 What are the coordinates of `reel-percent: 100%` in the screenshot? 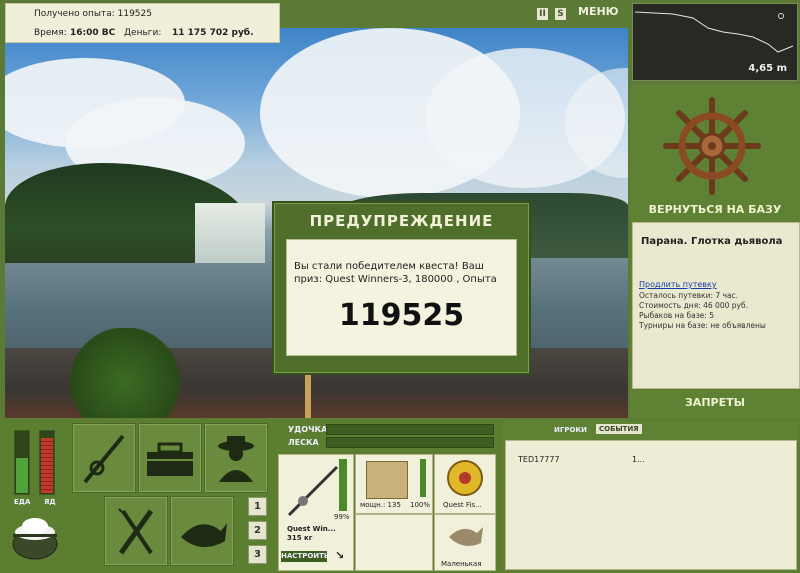 It's located at (420, 505).